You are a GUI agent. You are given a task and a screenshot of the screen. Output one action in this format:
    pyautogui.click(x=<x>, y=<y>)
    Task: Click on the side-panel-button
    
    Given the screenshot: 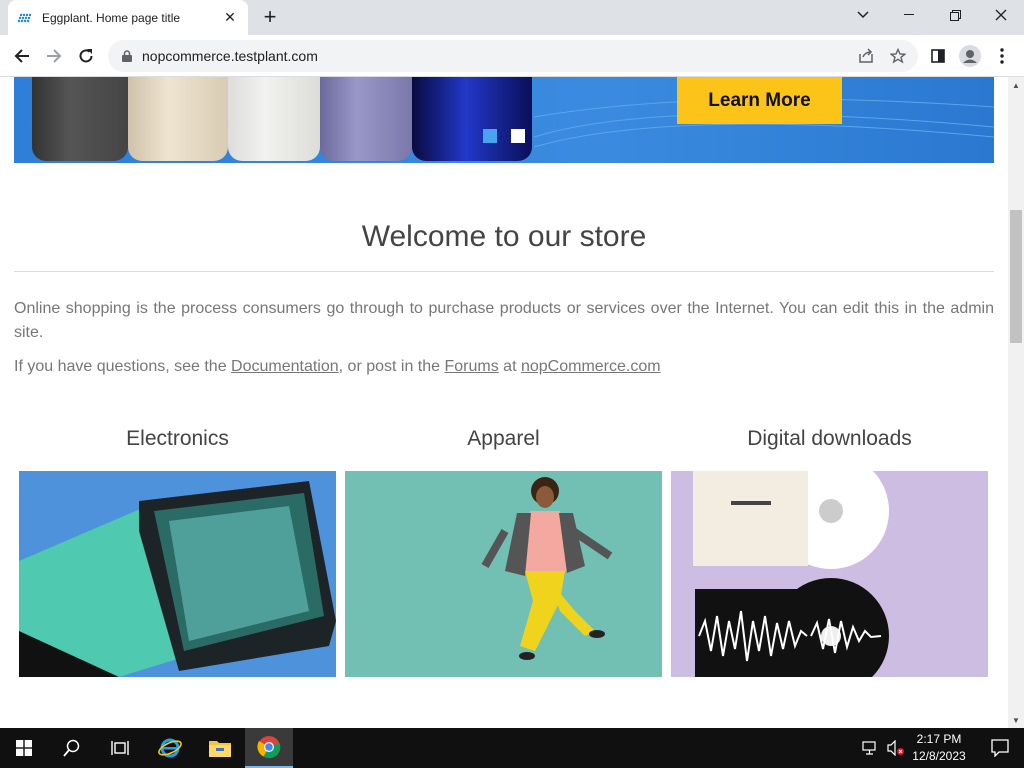 What is the action you would take?
    pyautogui.click(x=938, y=56)
    